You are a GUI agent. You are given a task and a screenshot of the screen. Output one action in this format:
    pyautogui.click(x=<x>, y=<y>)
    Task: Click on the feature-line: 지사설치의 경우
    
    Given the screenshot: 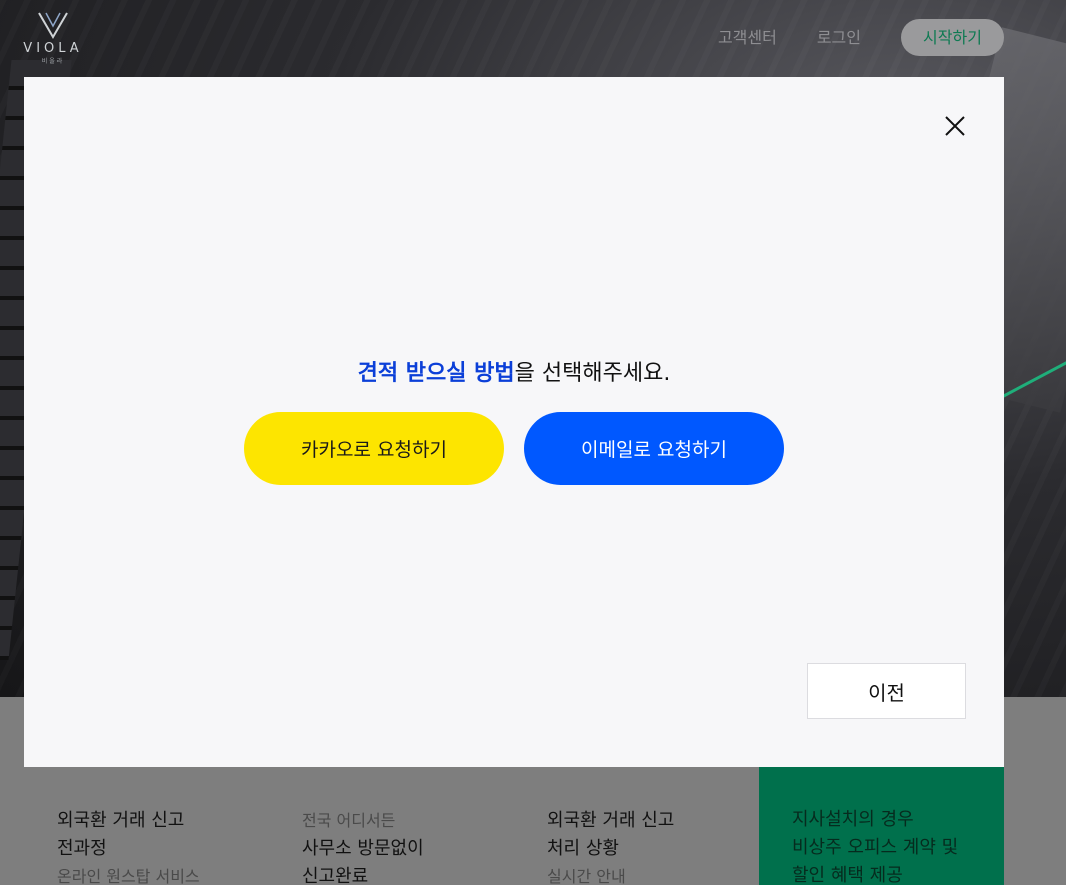 What is the action you would take?
    pyautogui.click(x=853, y=819)
    